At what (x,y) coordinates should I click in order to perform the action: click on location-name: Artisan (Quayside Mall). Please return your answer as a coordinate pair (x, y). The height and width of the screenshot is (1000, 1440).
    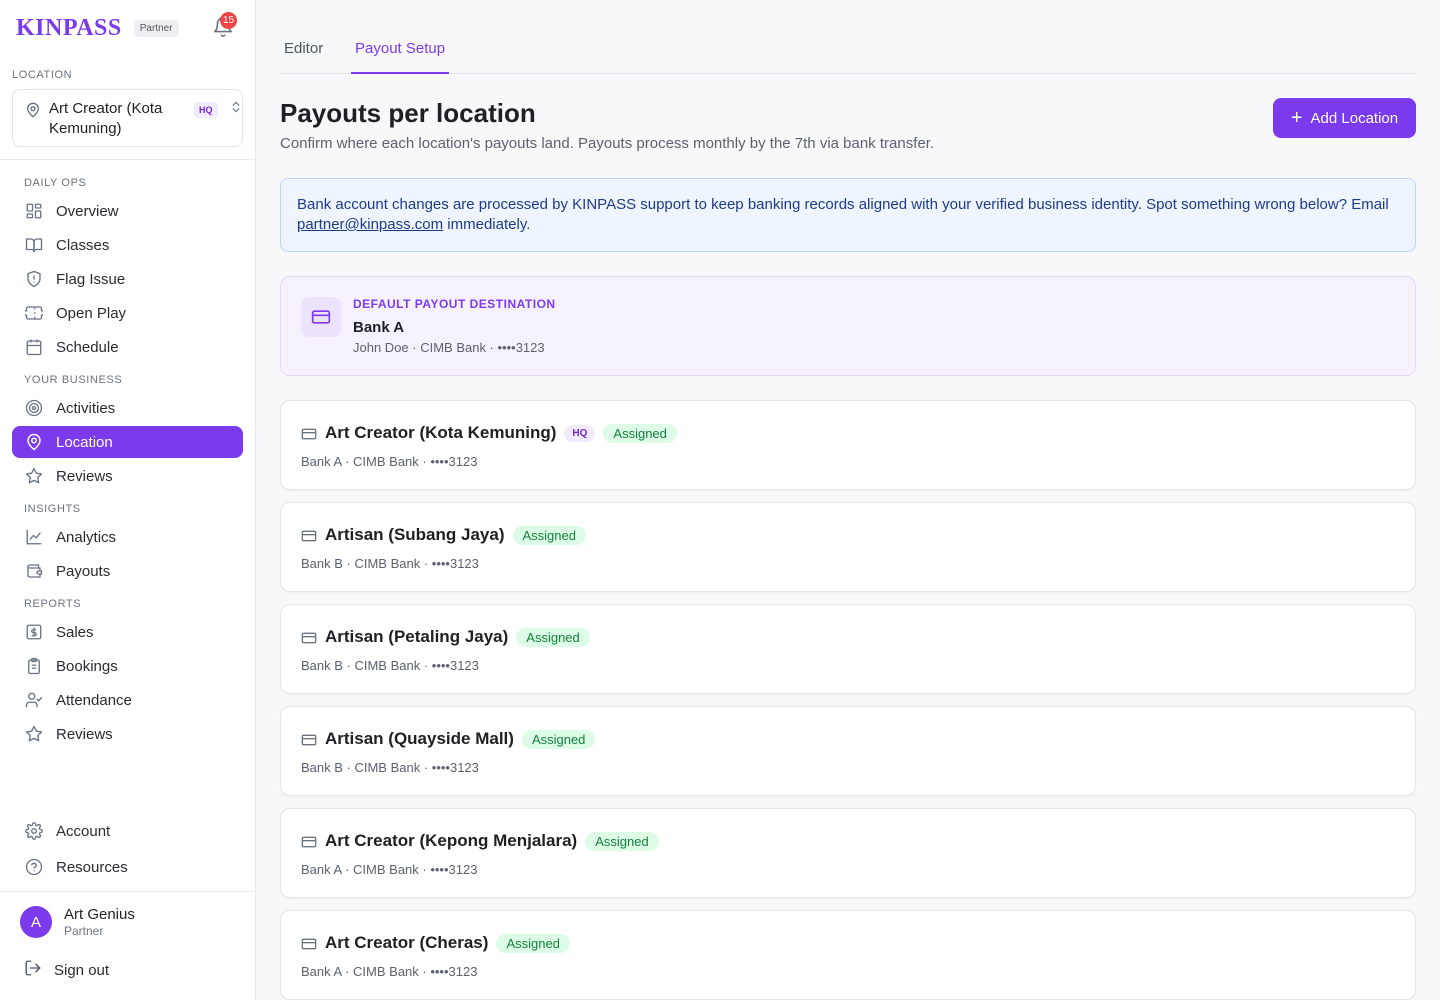
    Looking at the image, I should click on (419, 738).